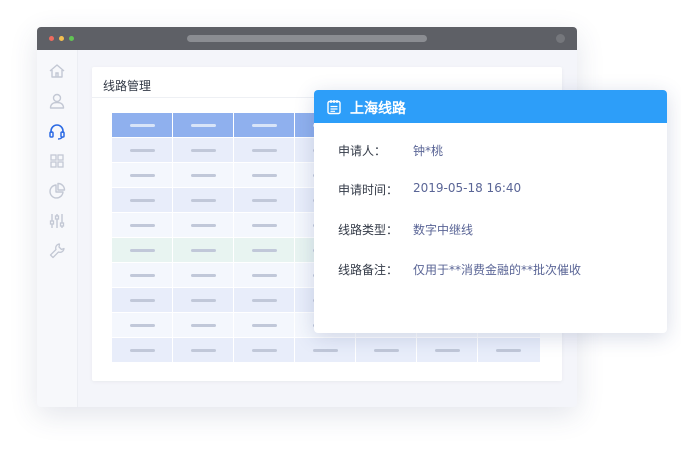  I want to click on page-title: 线路管理, so click(127, 86).